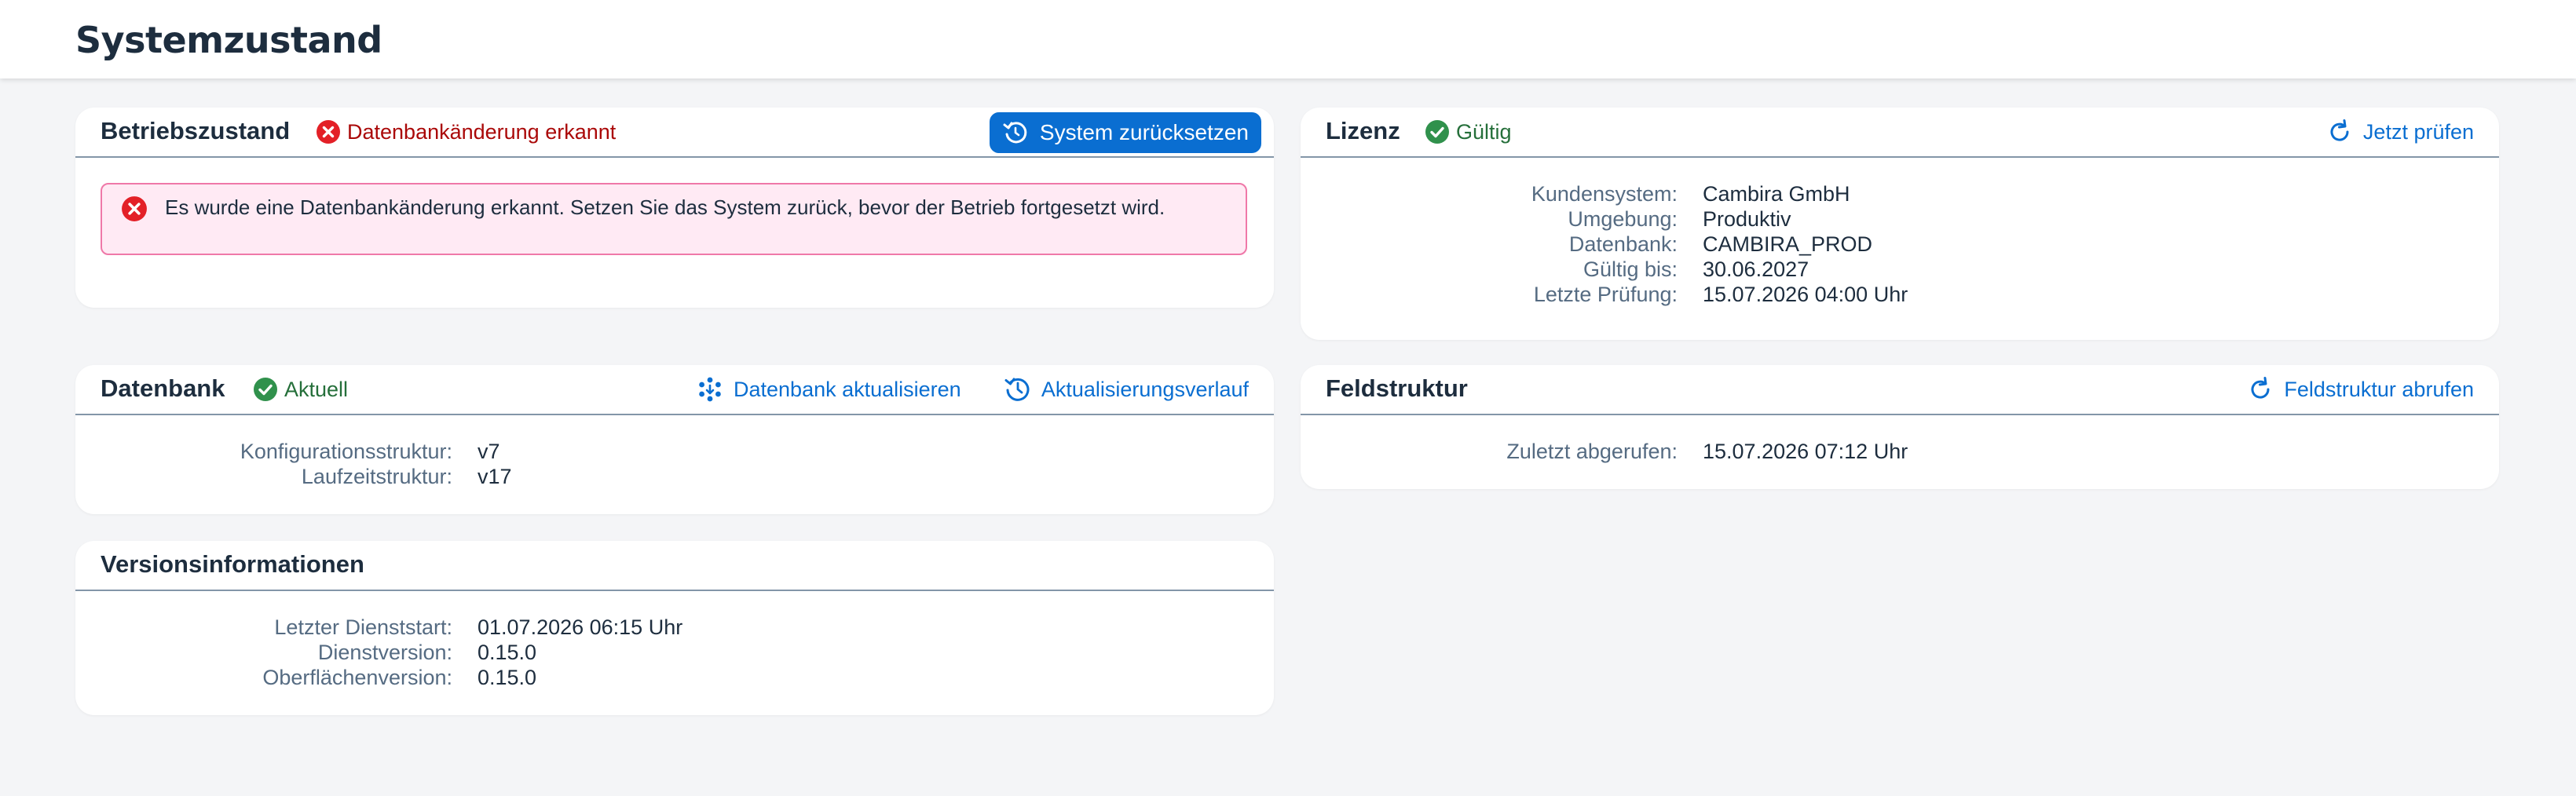 The image size is (2576, 796). I want to click on status-text: Datenbankänderung erkannt, so click(482, 131).